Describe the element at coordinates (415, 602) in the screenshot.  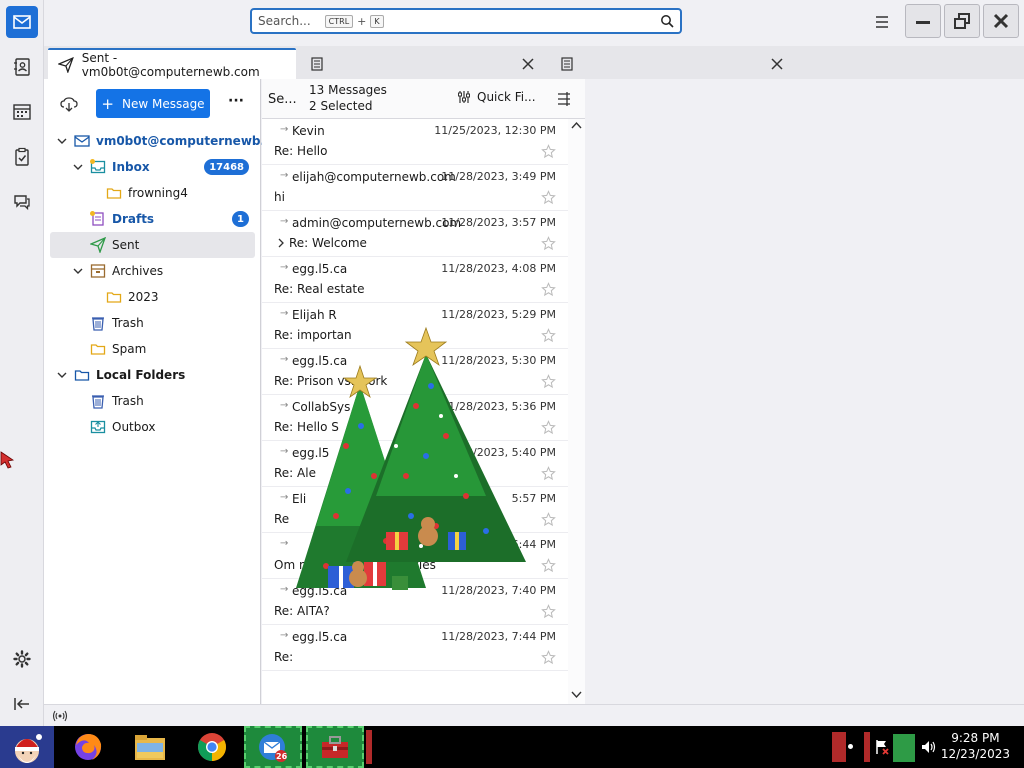
I see `message-row: → egg.l5.ca 11/28/2023, 7:40 PM Re: AITA?` at that location.